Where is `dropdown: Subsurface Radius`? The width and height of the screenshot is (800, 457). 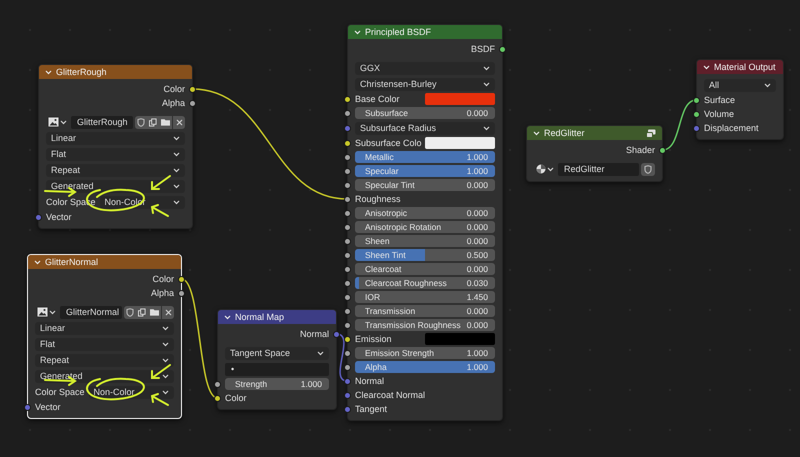
dropdown: Subsurface Radius is located at coordinates (425, 128).